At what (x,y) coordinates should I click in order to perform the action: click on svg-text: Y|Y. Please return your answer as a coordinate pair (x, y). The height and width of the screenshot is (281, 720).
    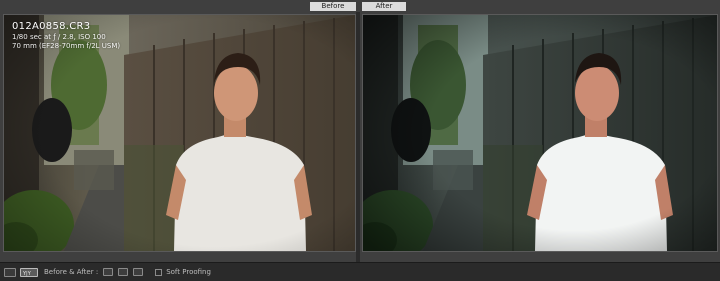
    Looking at the image, I should click on (27, 273).